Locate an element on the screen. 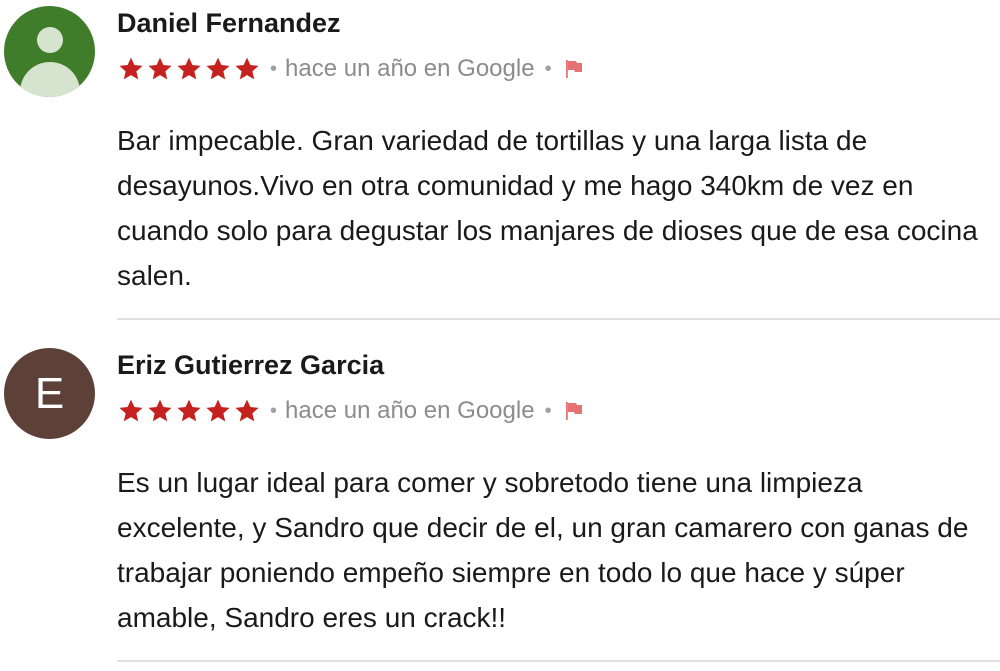 The height and width of the screenshot is (671, 1000). review-author-name: Daniel Fernandez is located at coordinates (229, 23).